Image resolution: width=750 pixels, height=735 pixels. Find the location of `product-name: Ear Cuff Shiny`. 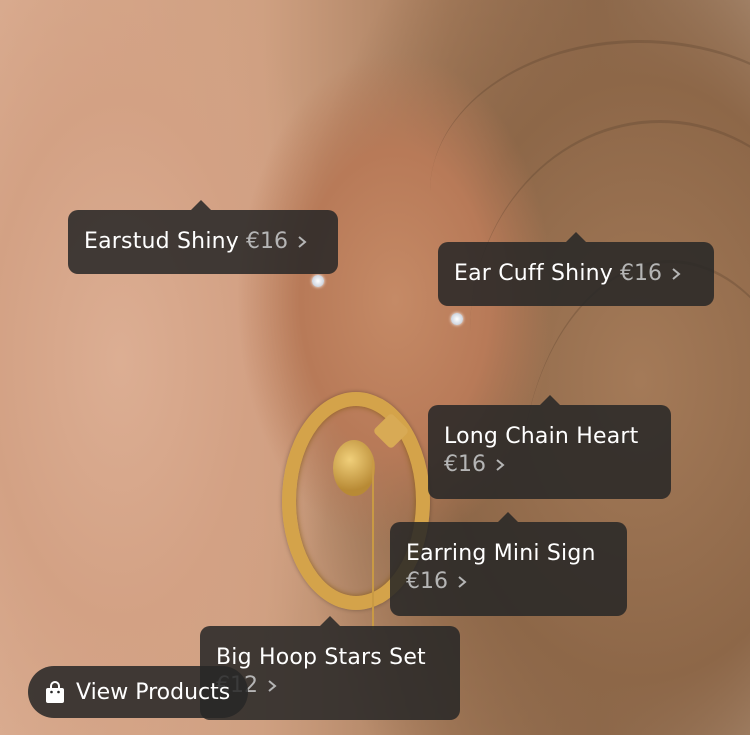

product-name: Ear Cuff Shiny is located at coordinates (533, 273).